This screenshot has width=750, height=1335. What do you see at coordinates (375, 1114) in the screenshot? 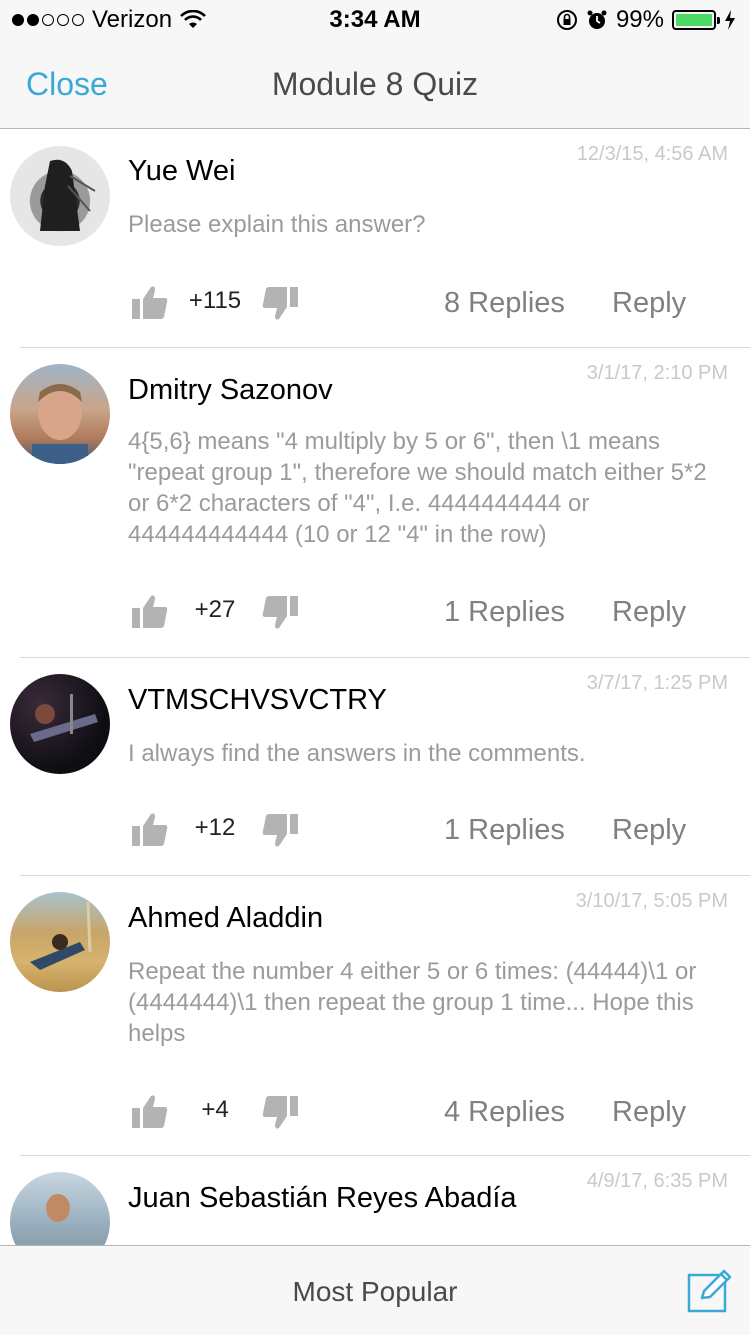
I see `comment-actions: +4 4 Replies Reply` at bounding box center [375, 1114].